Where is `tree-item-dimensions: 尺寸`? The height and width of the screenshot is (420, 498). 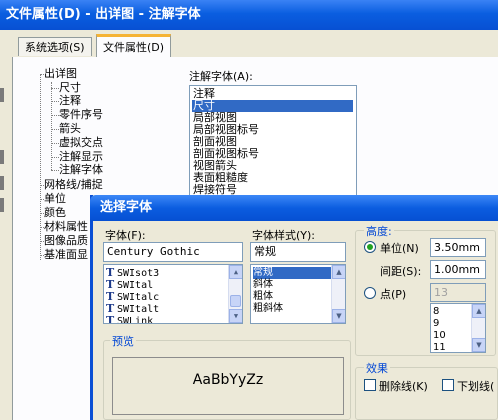 tree-item-dimensions: 尺寸 is located at coordinates (70, 87).